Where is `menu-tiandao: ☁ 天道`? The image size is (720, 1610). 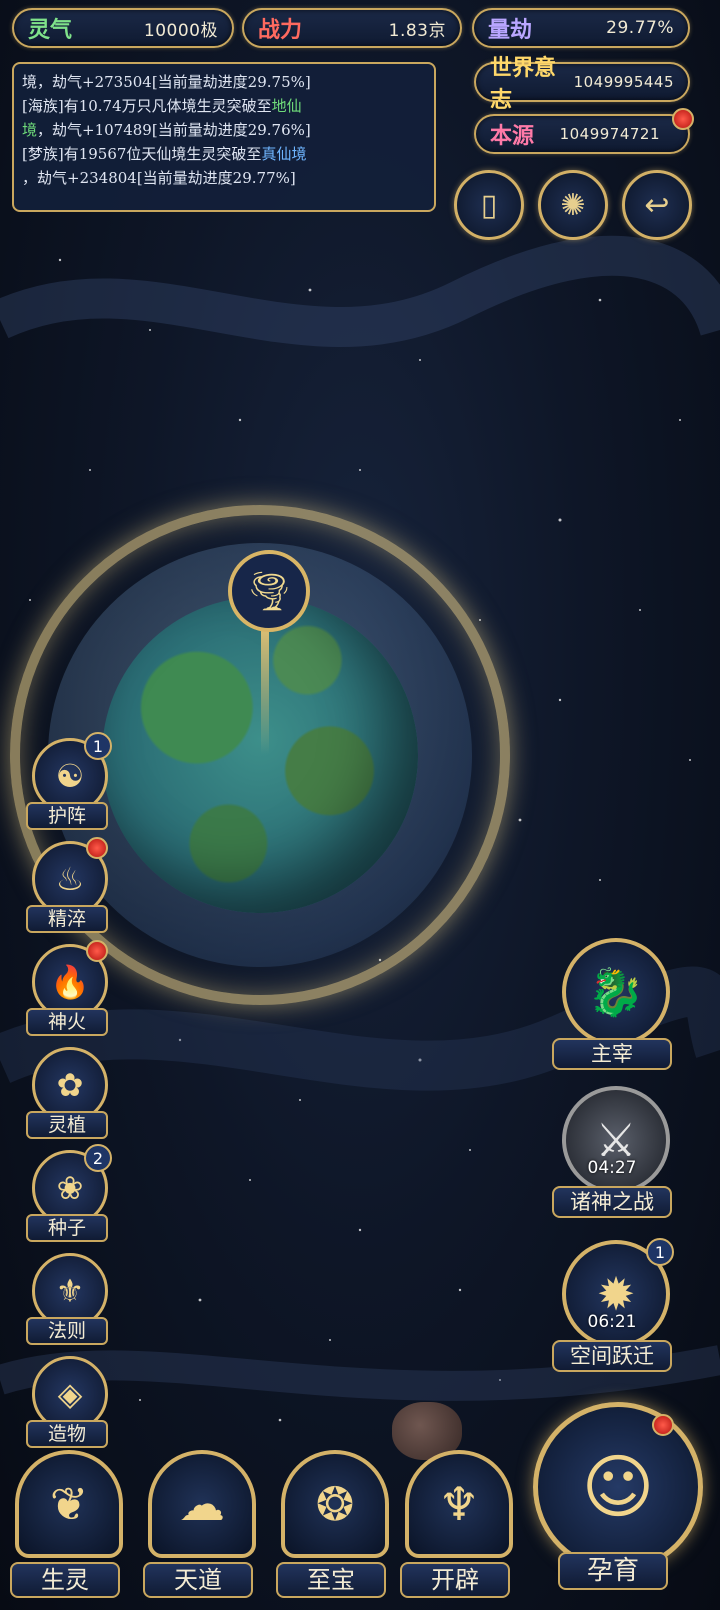
menu-tiandao: ☁ 天道 is located at coordinates (199, 1525).